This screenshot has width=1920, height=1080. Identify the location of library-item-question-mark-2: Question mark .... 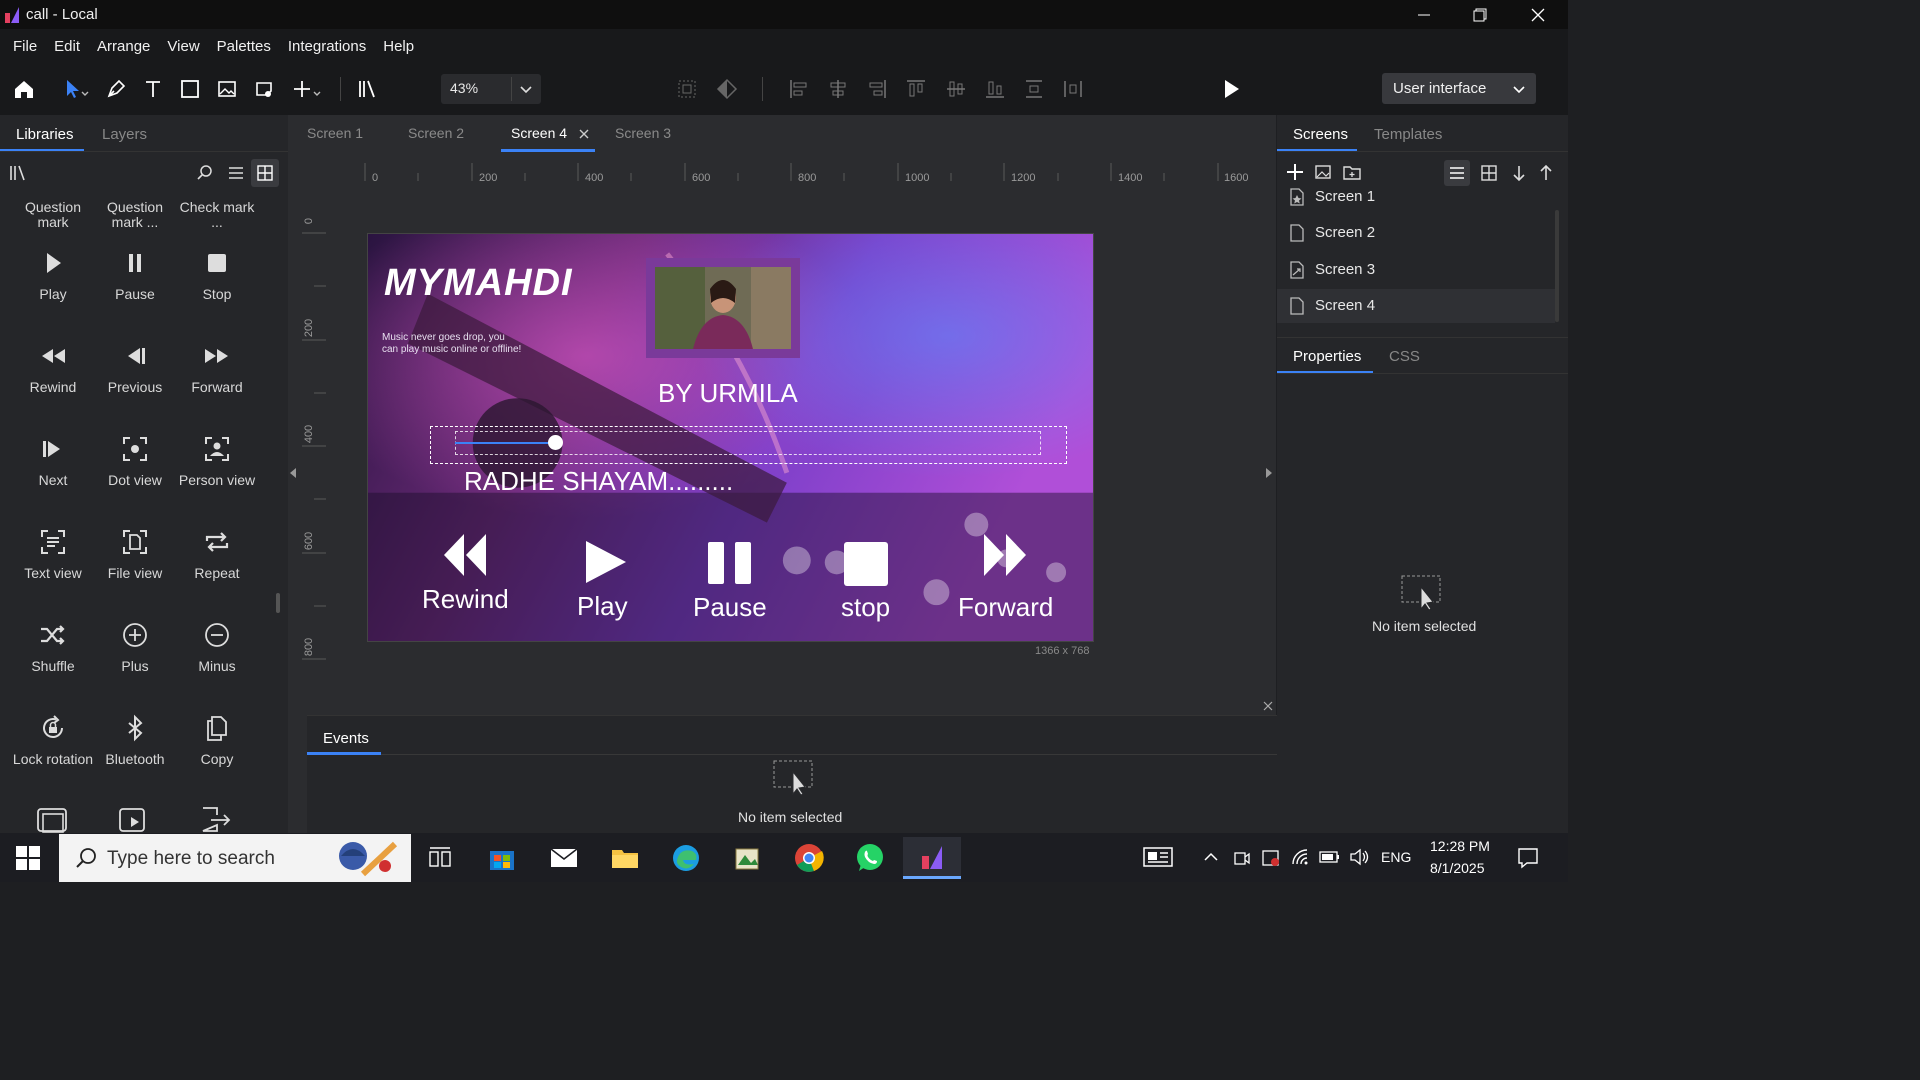
(135, 215).